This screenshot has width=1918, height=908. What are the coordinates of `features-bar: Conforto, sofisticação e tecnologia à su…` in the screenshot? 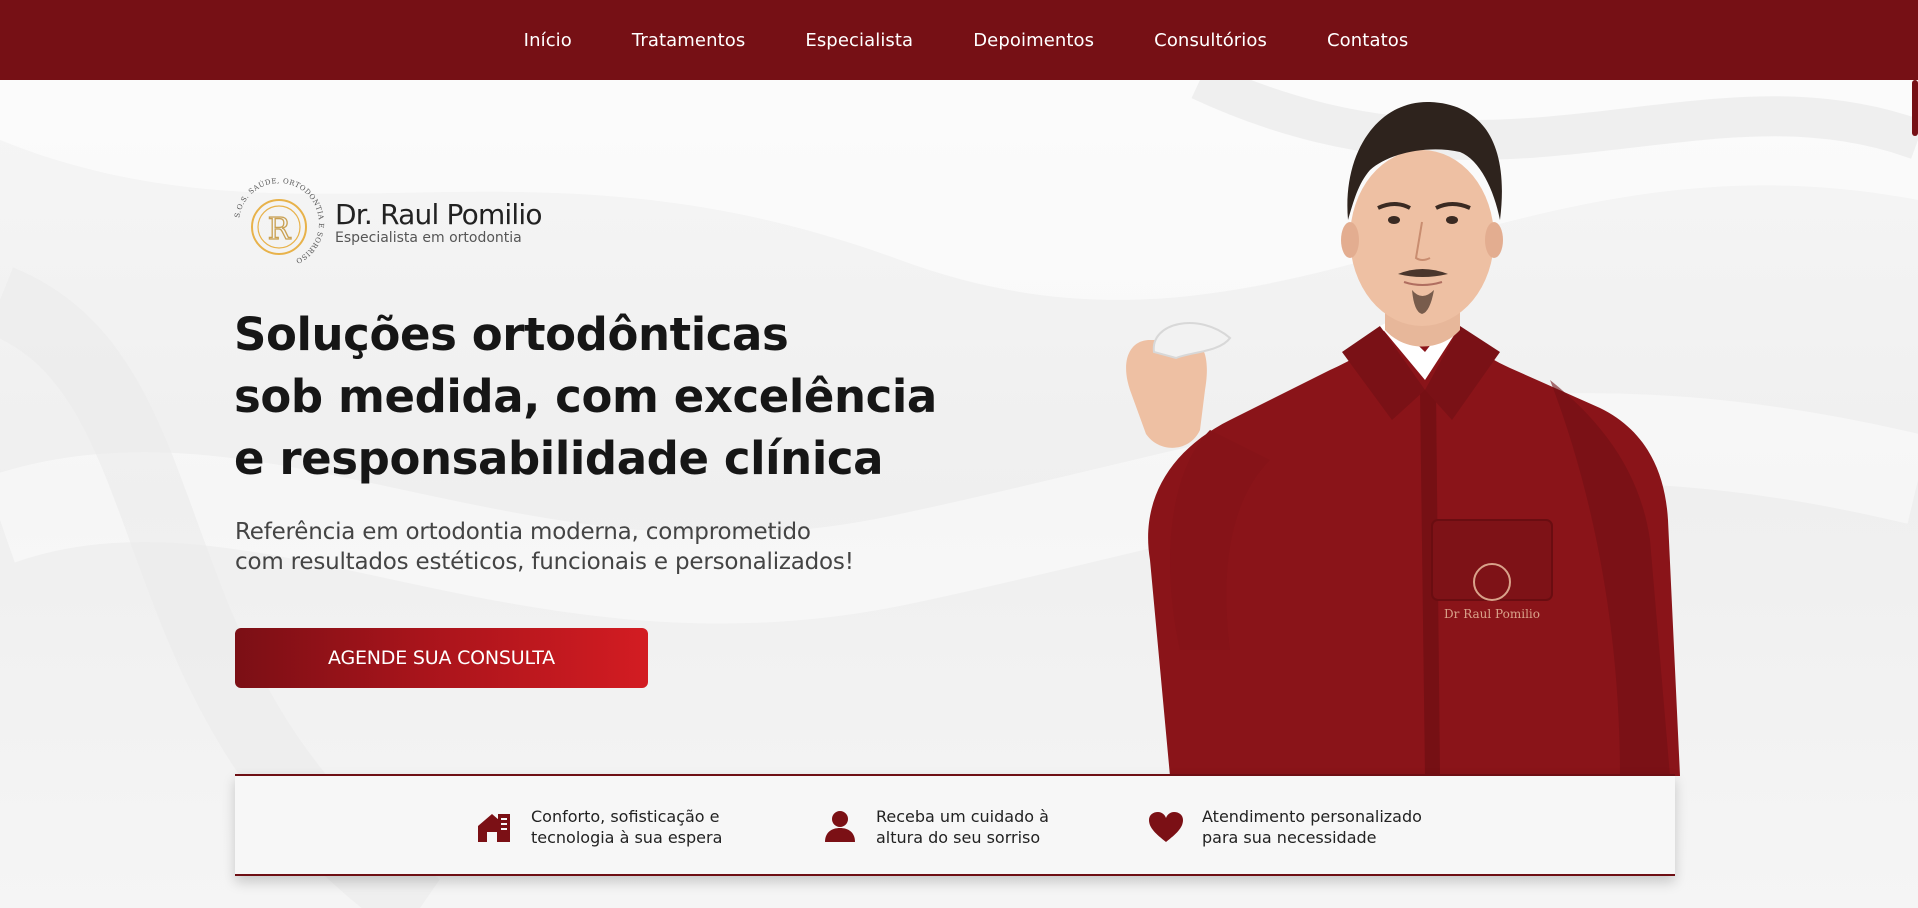 It's located at (955, 825).